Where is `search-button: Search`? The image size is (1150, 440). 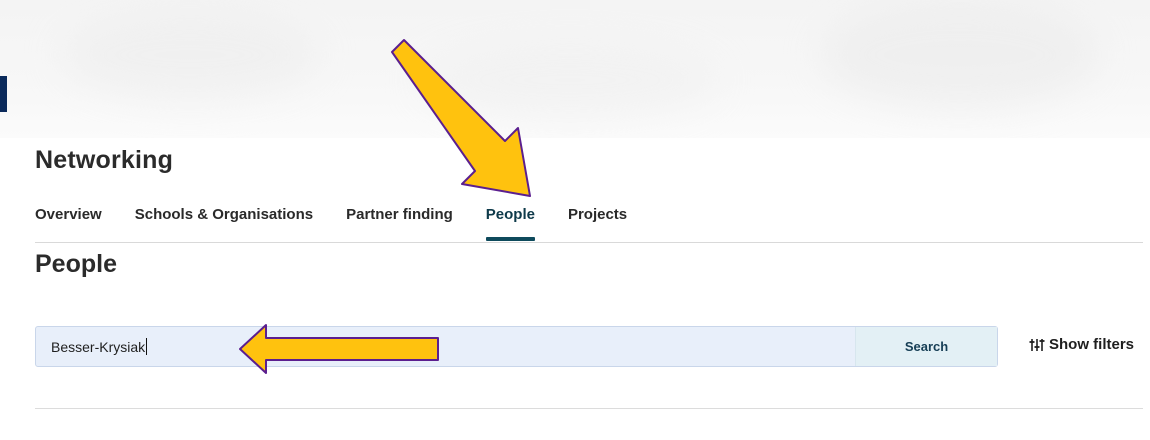
search-button: Search is located at coordinates (926, 346).